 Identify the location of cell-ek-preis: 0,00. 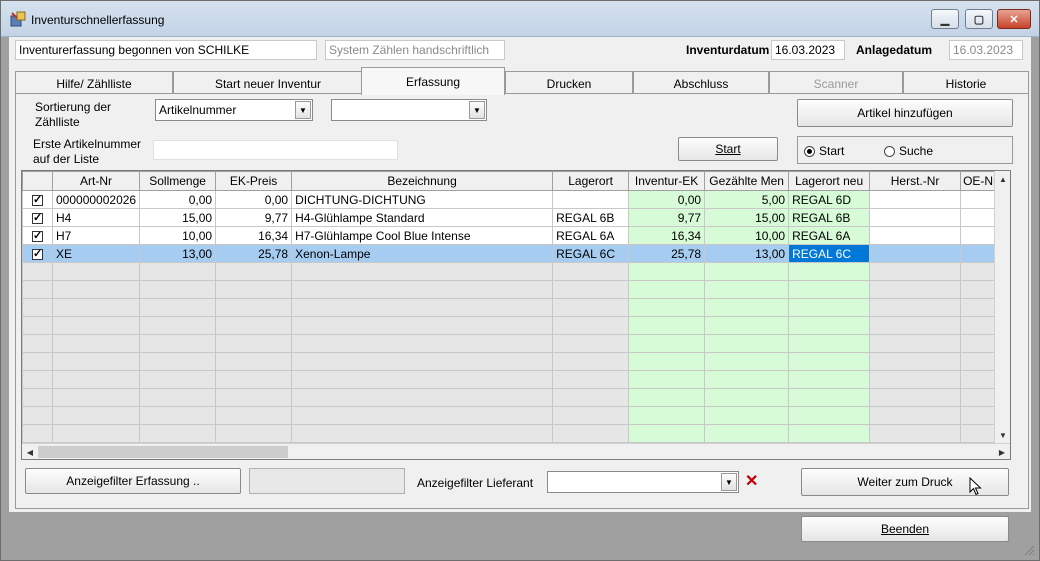
(254, 199).